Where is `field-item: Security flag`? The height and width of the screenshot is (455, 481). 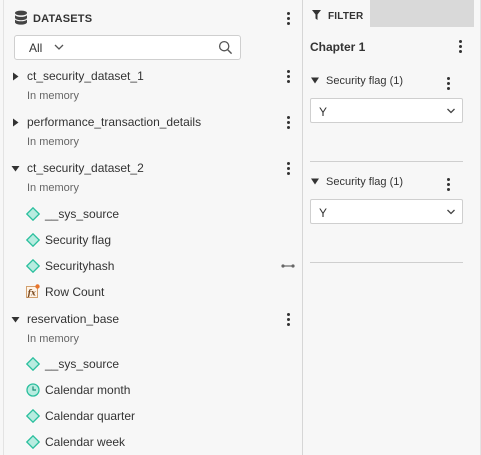 field-item: Security flag is located at coordinates (151, 240).